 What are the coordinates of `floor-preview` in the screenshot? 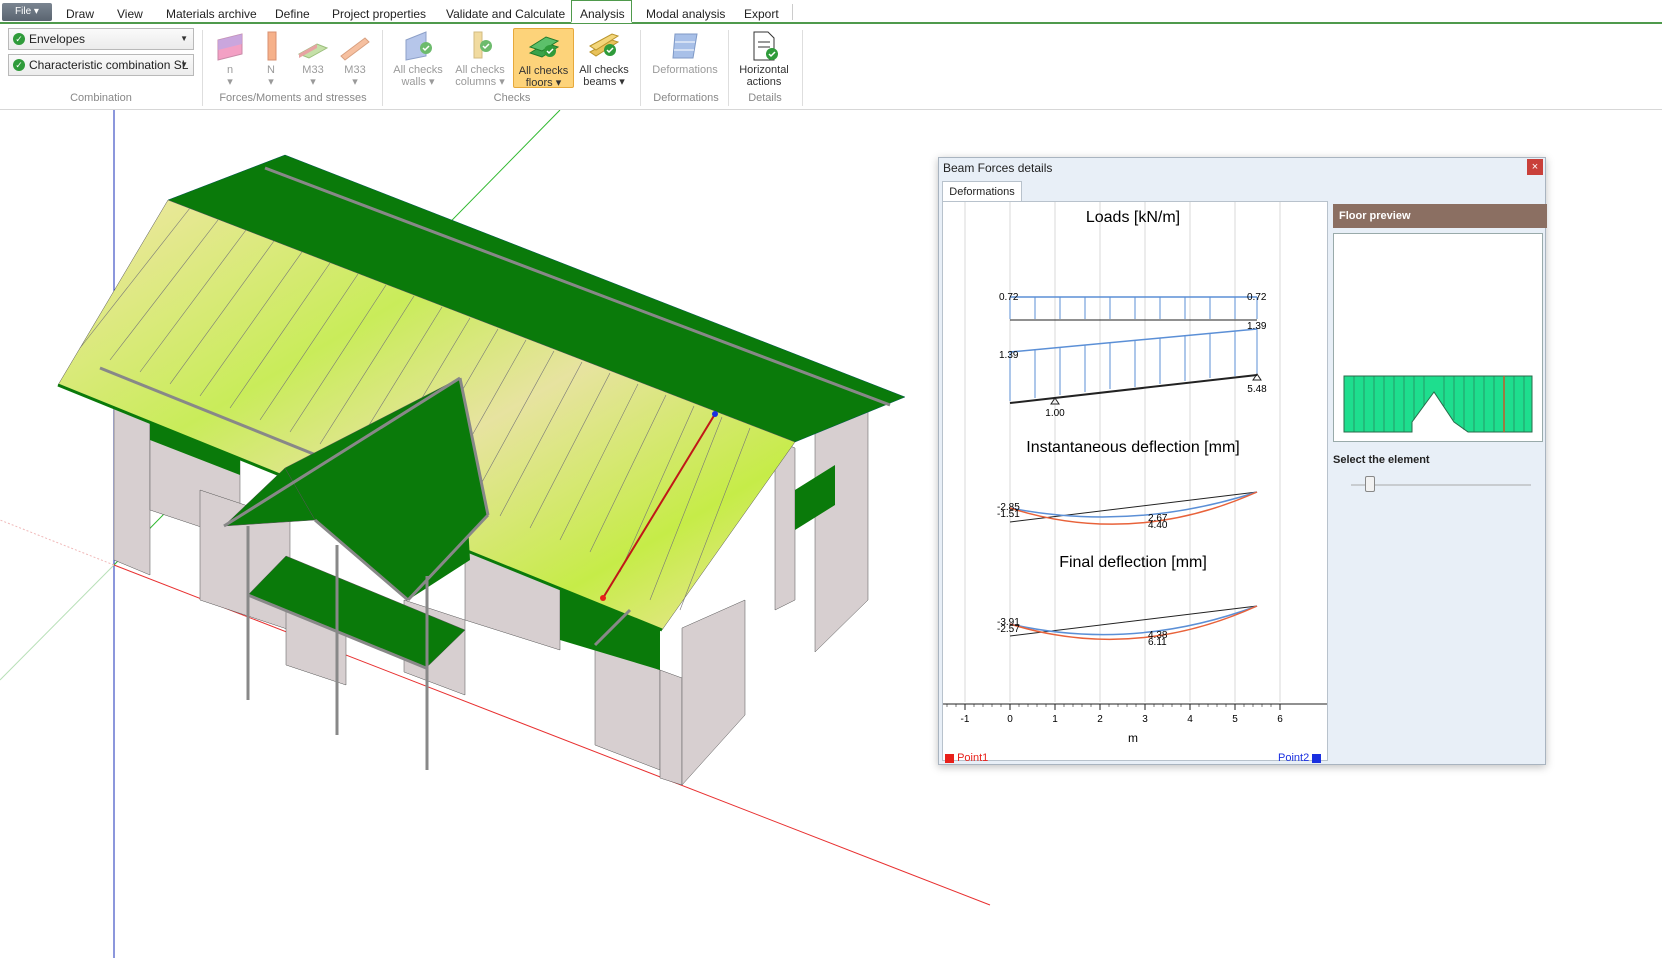 It's located at (1438, 337).